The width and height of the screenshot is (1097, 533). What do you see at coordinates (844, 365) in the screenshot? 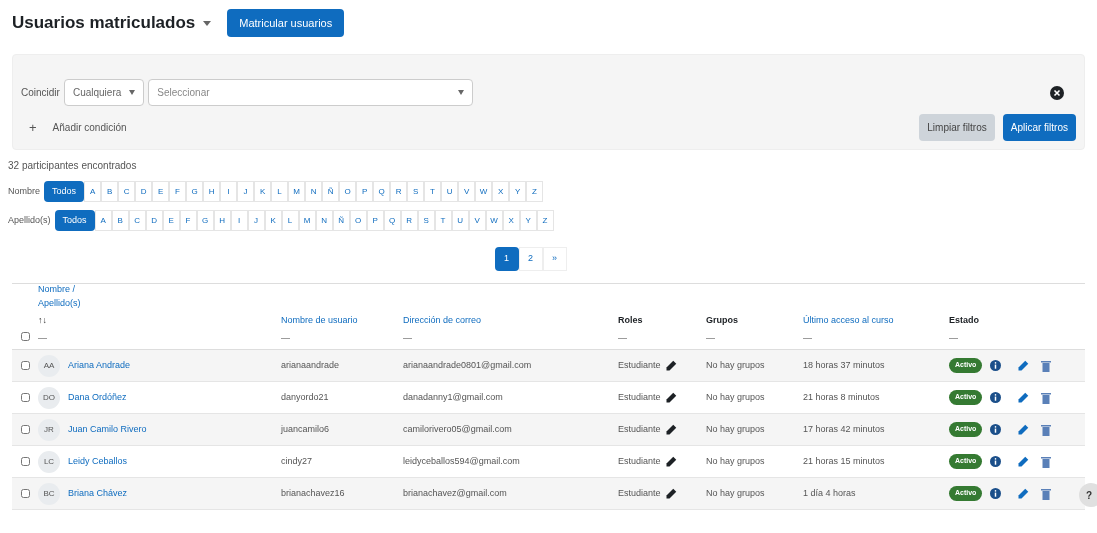
I see `last-access-cell-text: 18 horas 37 minutos` at bounding box center [844, 365].